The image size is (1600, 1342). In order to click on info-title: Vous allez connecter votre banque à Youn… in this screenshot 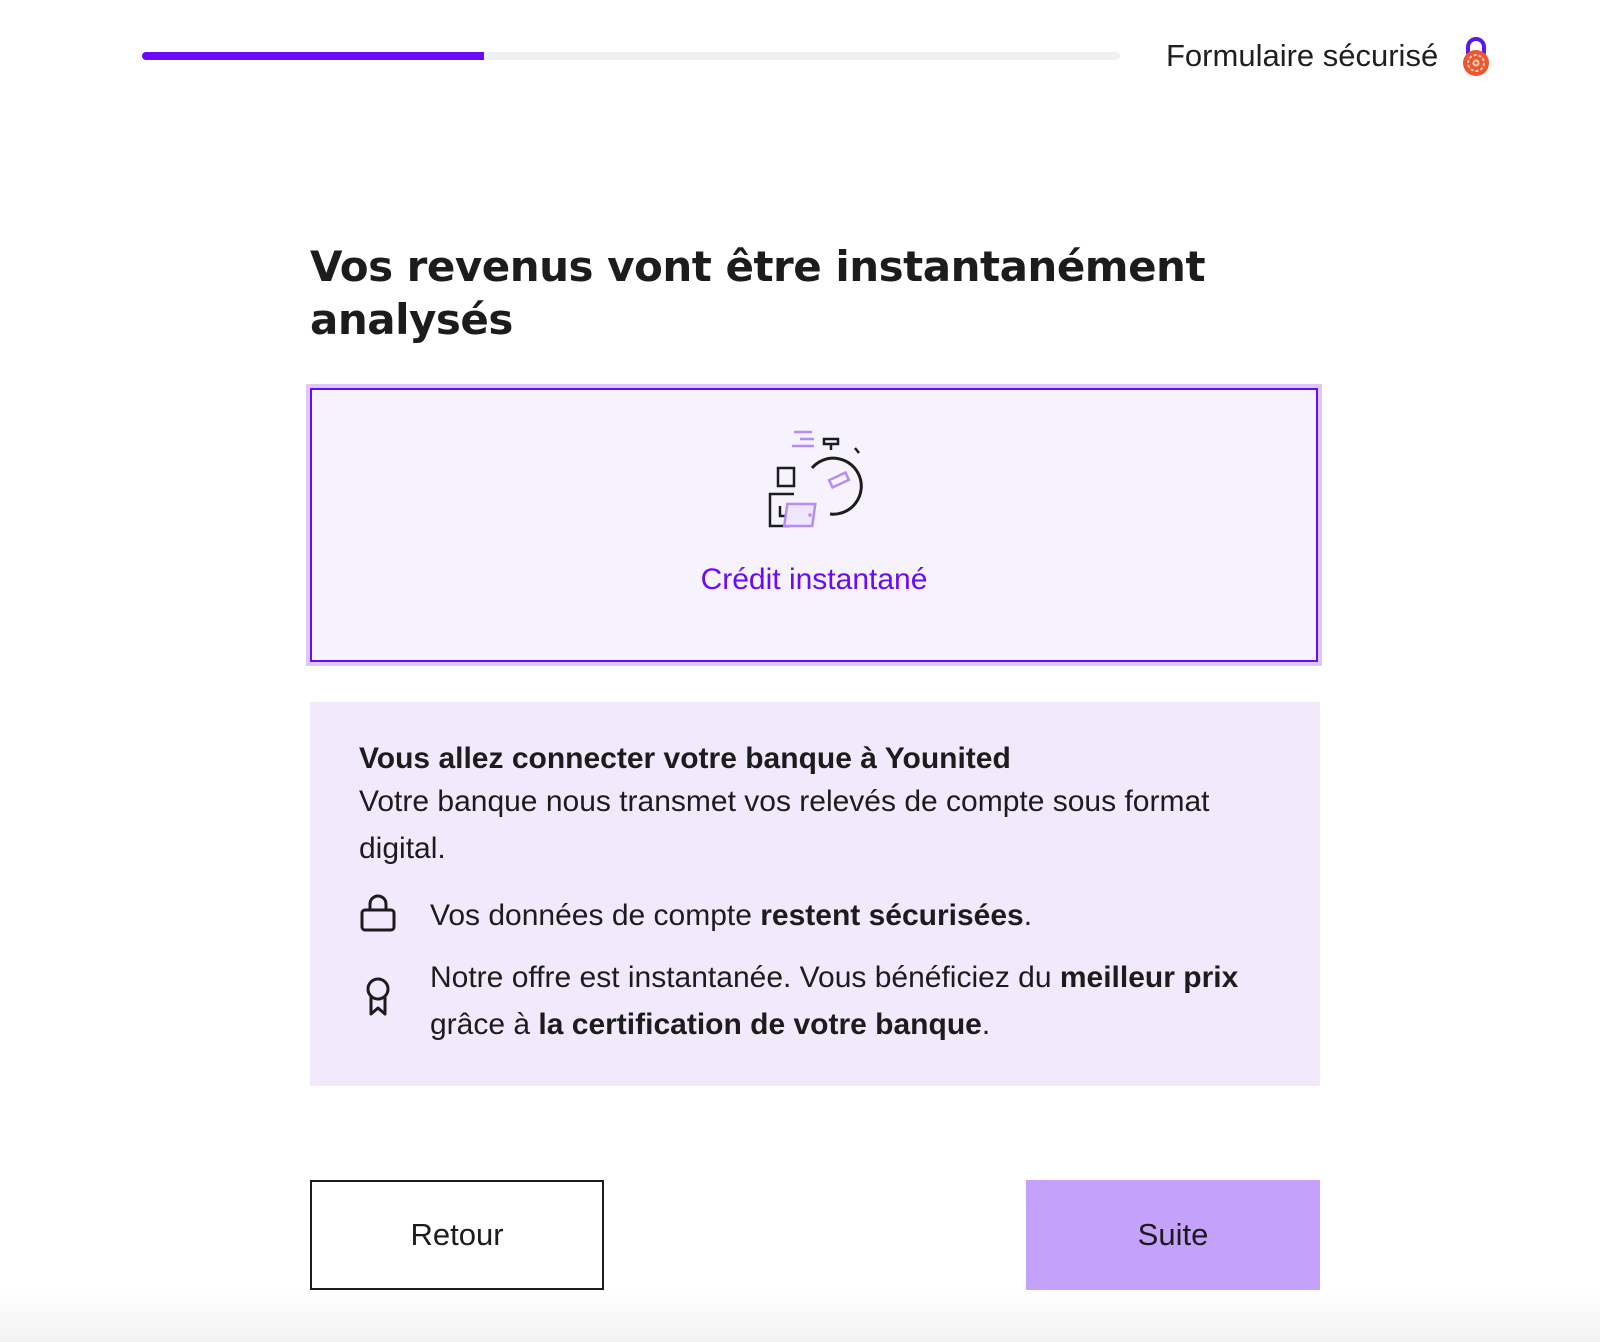, I will do `click(685, 758)`.